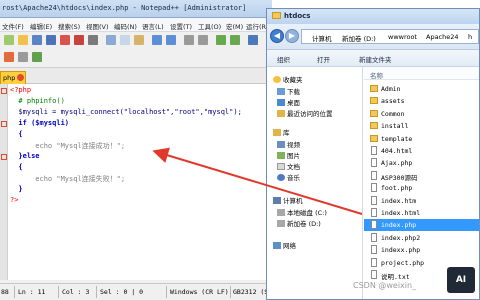  Describe the element at coordinates (20, 77) in the screenshot. I see `tab-close-icon` at that location.